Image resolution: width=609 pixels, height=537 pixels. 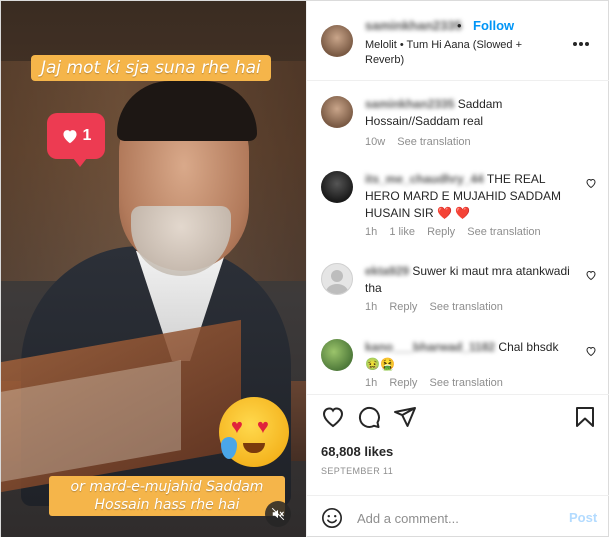 I want to click on post-actions: 68,808 likes SEPTEMBER 11, so click(x=458, y=444).